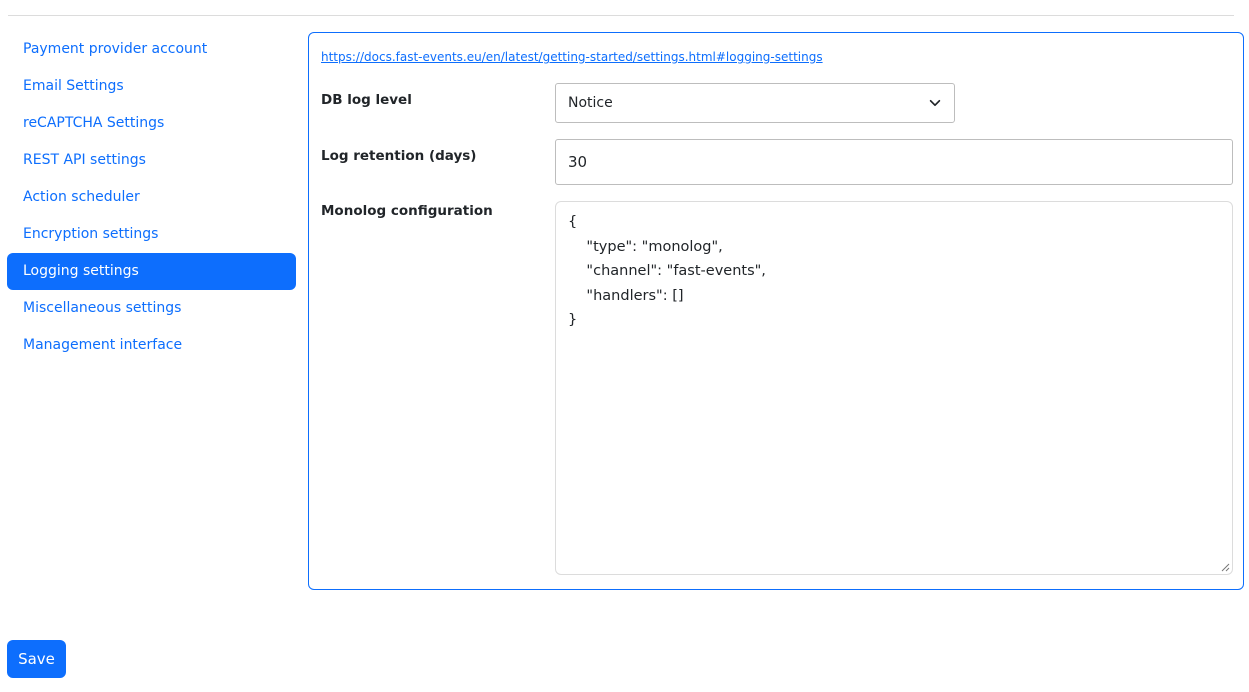 Image resolution: width=1249 pixels, height=692 pixels. I want to click on db-log-level-label: DB log level, so click(366, 100).